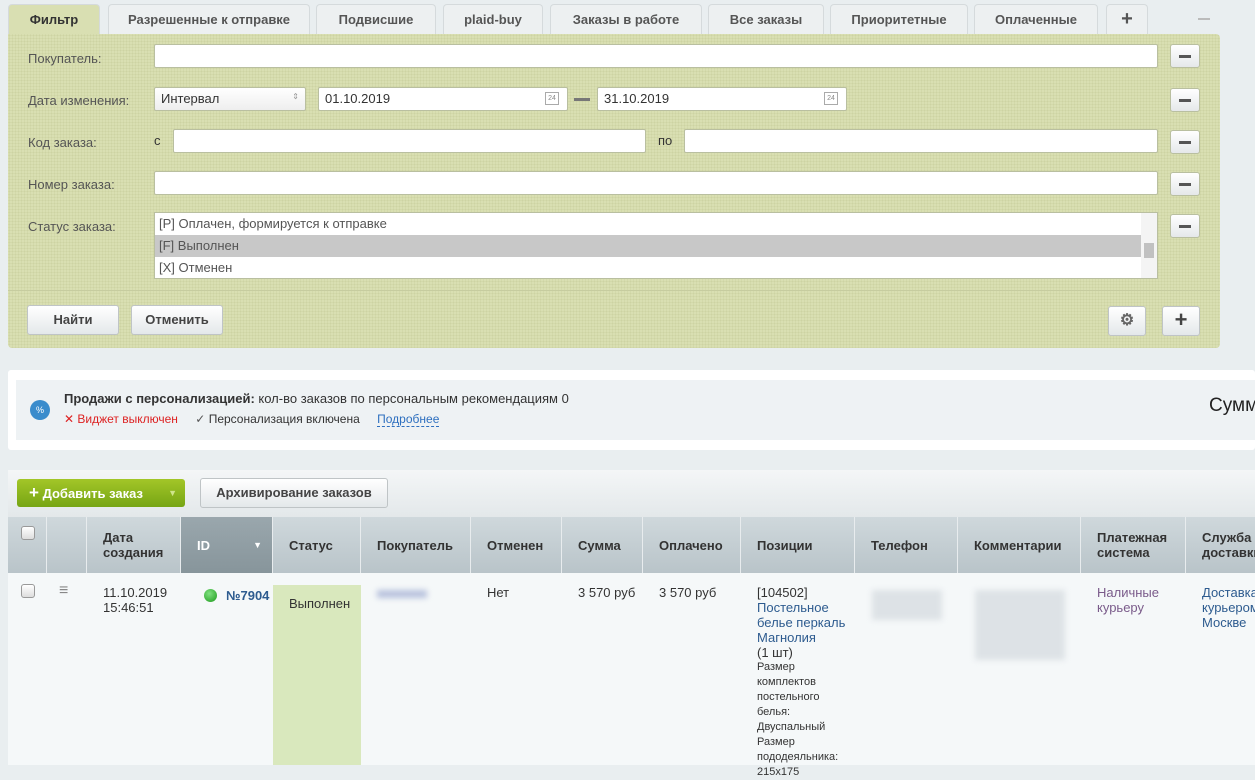 This screenshot has width=1255, height=780. I want to click on status-option-selected: [F] Выполнен, so click(648, 246).